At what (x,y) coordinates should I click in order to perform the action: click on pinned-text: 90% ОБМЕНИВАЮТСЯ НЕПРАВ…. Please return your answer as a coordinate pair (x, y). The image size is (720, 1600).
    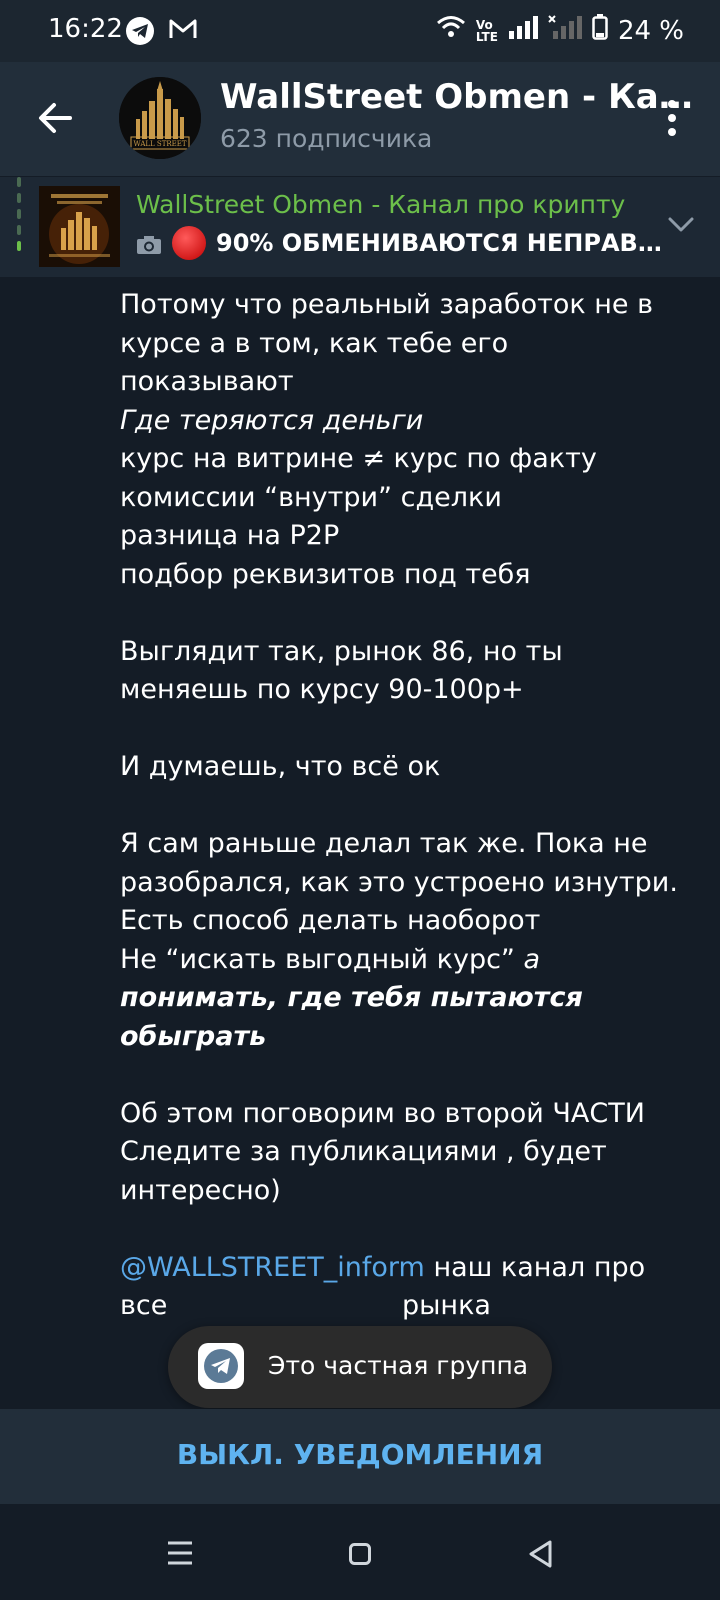
    Looking at the image, I should click on (439, 243).